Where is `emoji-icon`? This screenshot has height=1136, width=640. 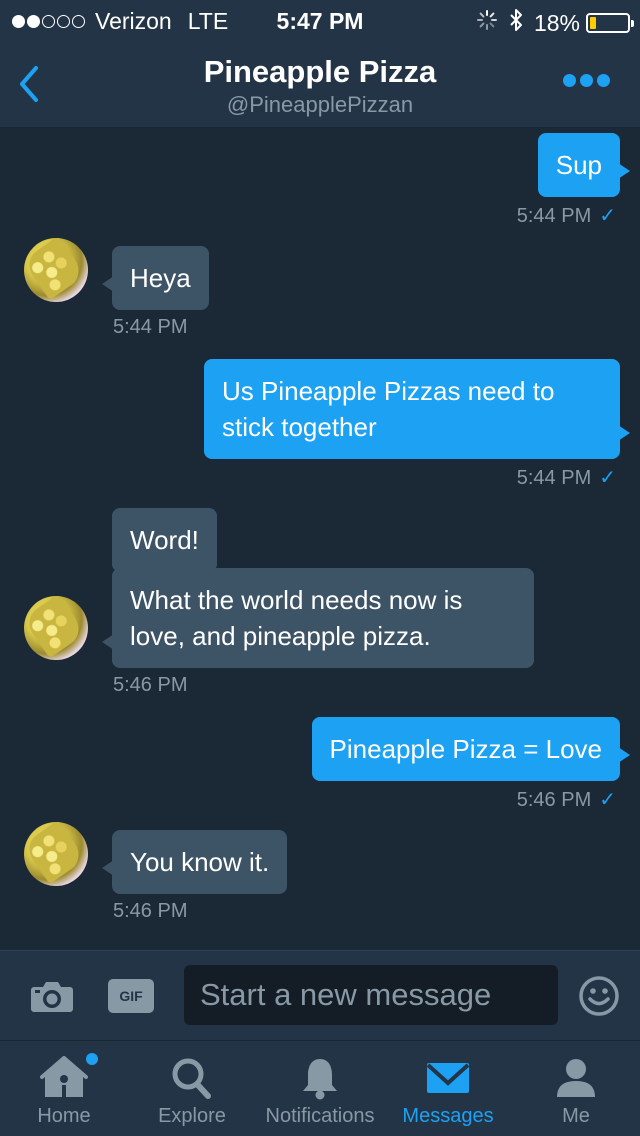
emoji-icon is located at coordinates (599, 996).